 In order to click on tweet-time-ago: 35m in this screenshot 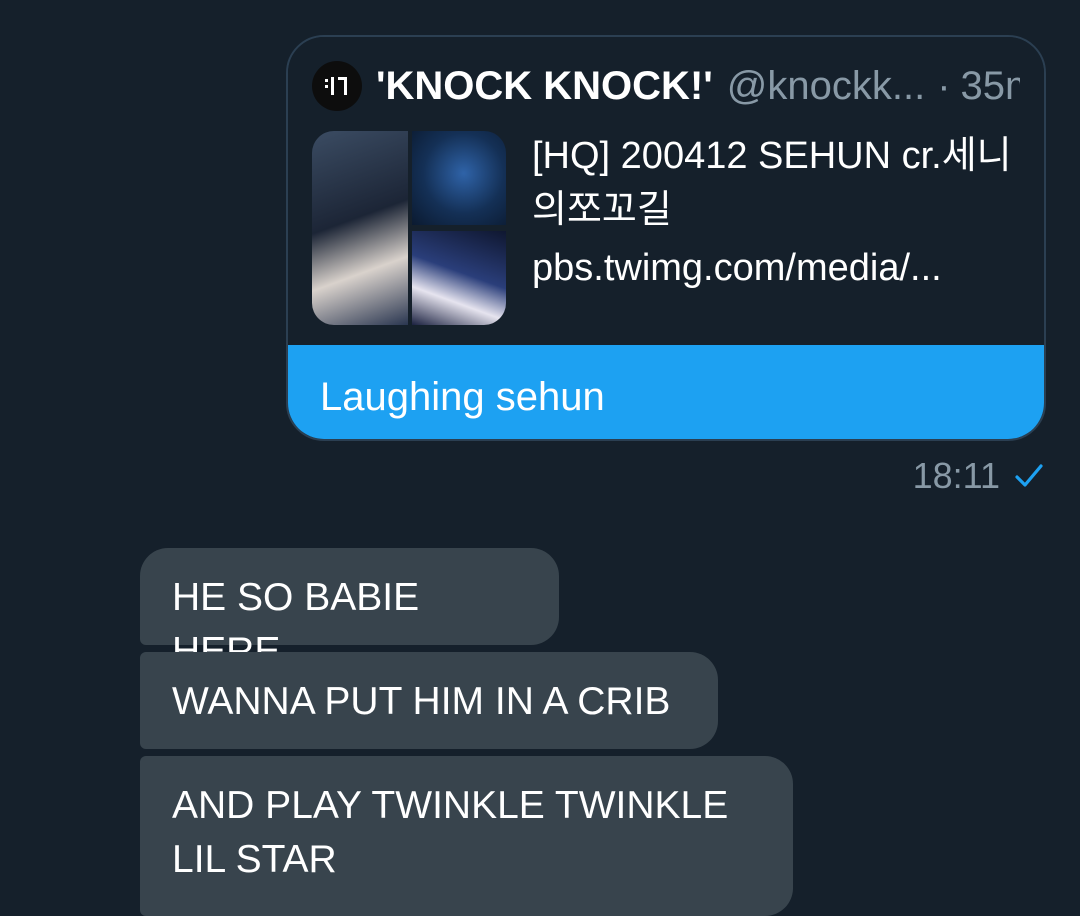, I will do `click(990, 85)`.